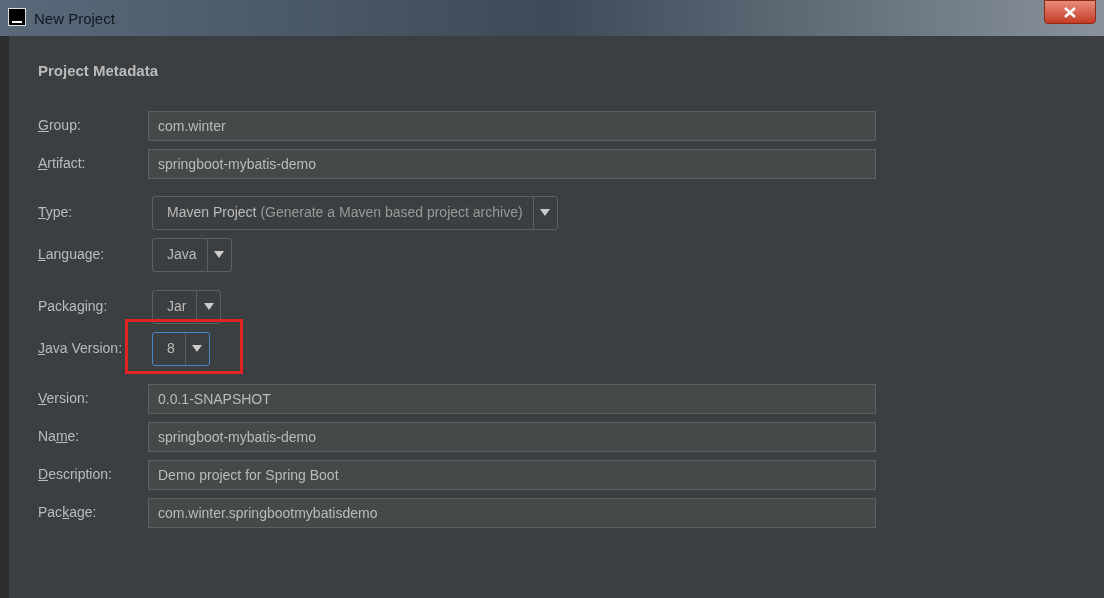 This screenshot has height=598, width=1104. I want to click on dropdown: Maven Project (Generate a Maven based project archive), so click(355, 212).